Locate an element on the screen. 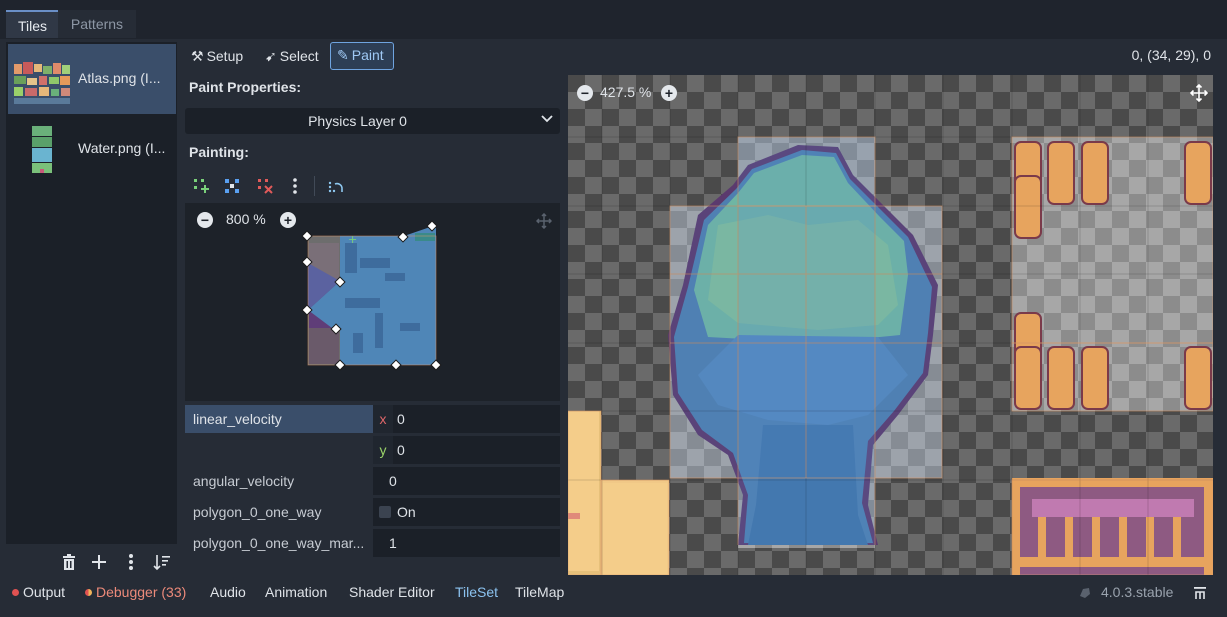 The height and width of the screenshot is (617, 1227). brush-icon: ✎ is located at coordinates (343, 55).